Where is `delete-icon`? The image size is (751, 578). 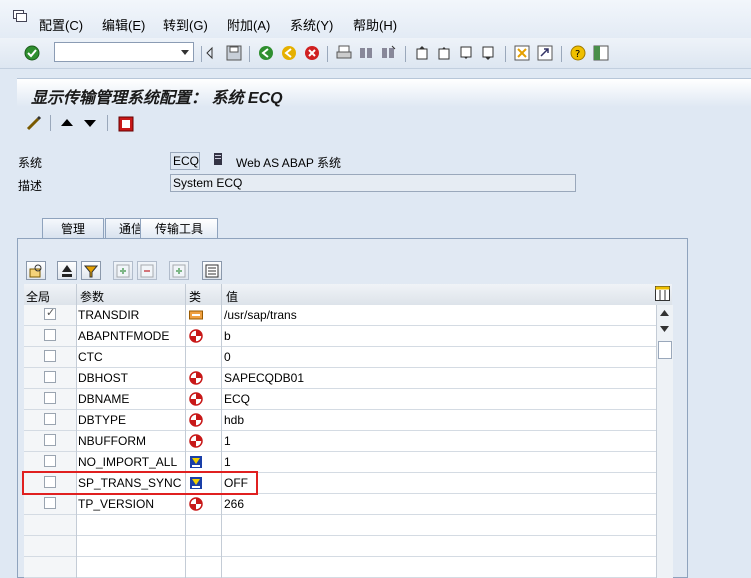 delete-icon is located at coordinates (126, 124).